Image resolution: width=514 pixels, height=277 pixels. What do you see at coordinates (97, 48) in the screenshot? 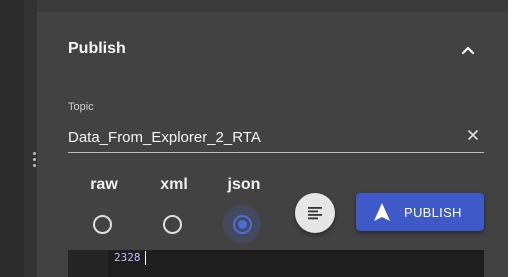
I see `panel-title: Publish` at bounding box center [97, 48].